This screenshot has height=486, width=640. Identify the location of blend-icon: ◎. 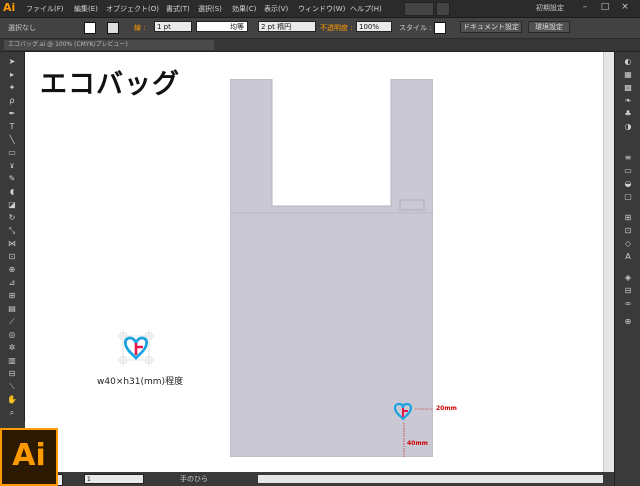
(12, 335).